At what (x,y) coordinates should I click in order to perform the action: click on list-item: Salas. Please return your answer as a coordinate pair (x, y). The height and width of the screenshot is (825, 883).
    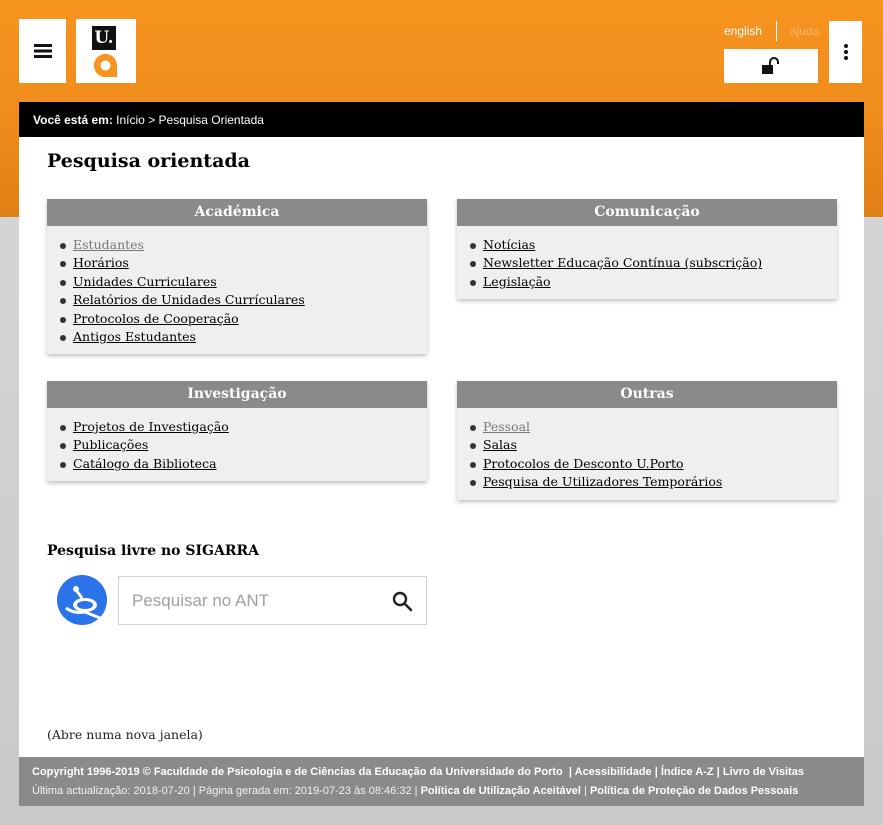
    Looking at the image, I should click on (648, 445).